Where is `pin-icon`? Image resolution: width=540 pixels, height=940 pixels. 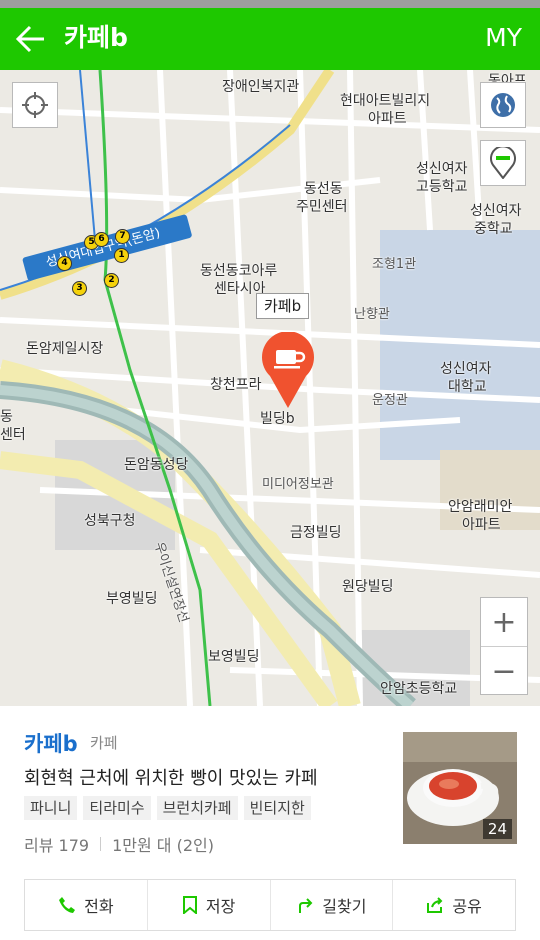
pin-icon is located at coordinates (503, 163).